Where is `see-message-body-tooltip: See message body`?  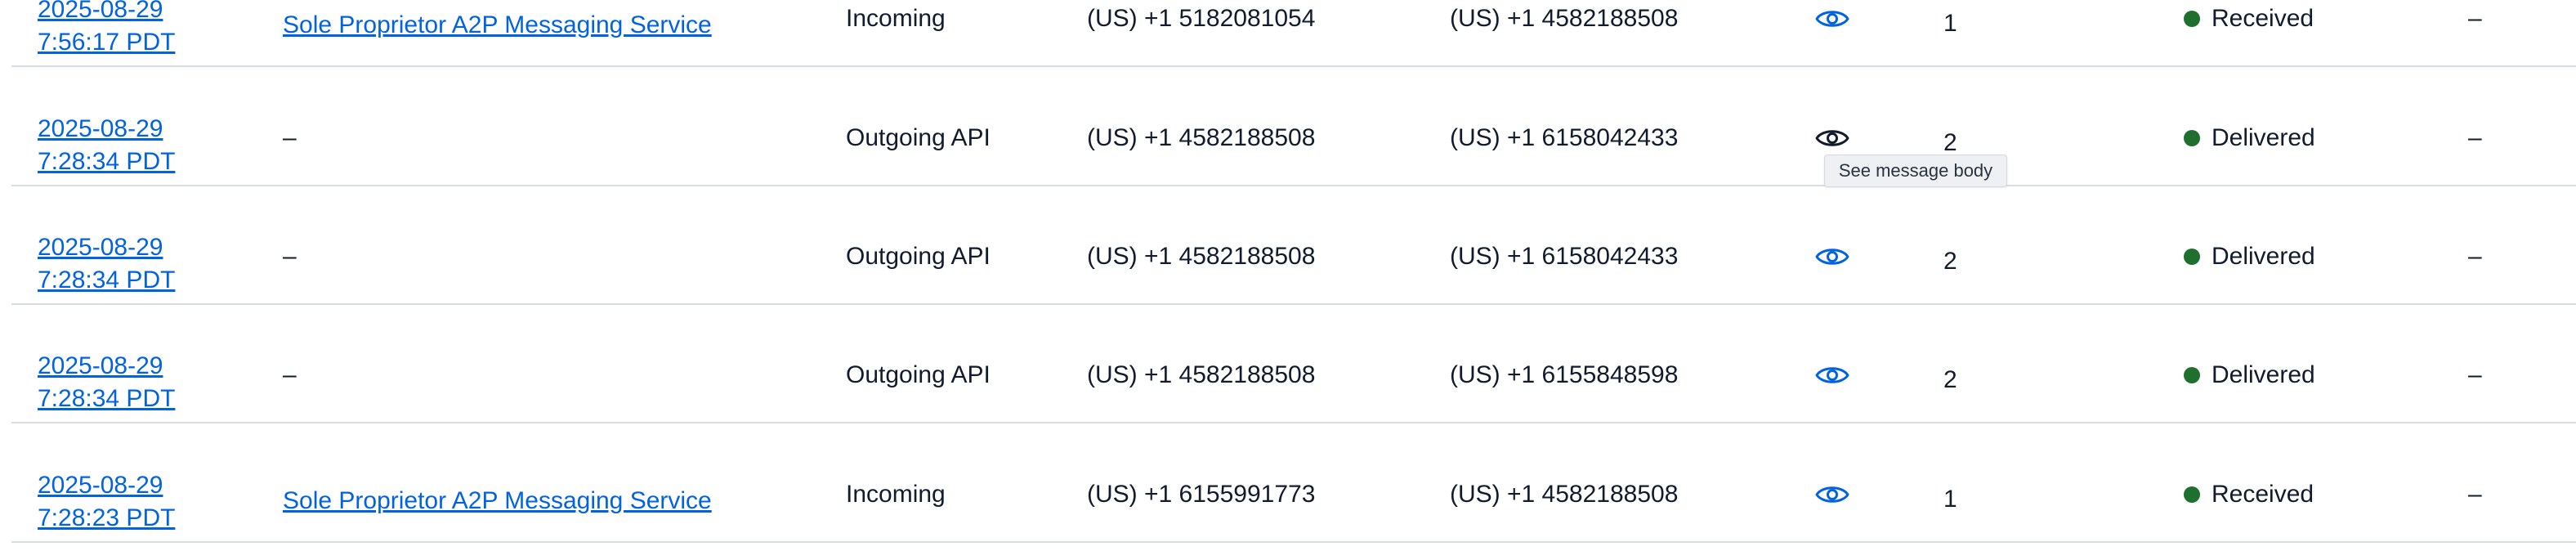
see-message-body-tooltip: See message body is located at coordinates (1915, 171).